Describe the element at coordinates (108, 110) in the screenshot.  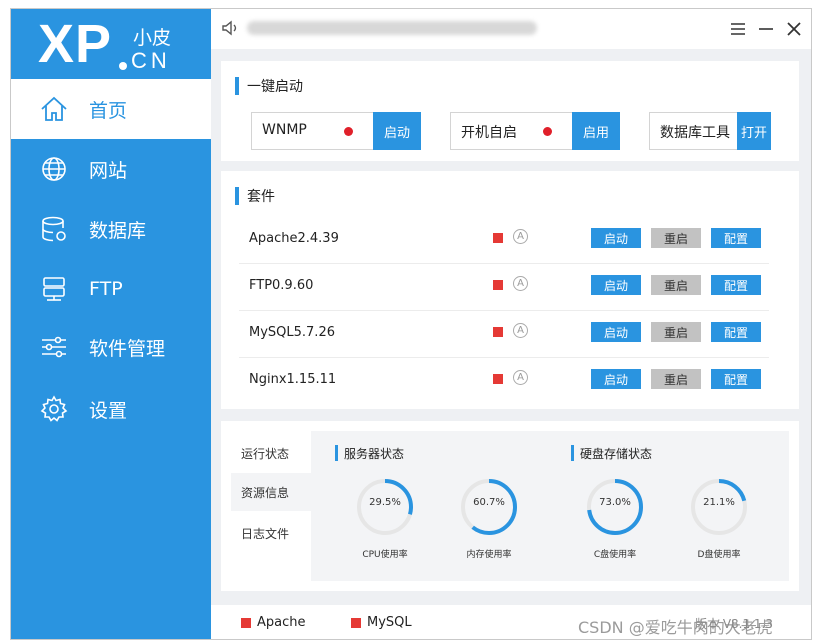
I see `sidebar-item-label: 首页` at that location.